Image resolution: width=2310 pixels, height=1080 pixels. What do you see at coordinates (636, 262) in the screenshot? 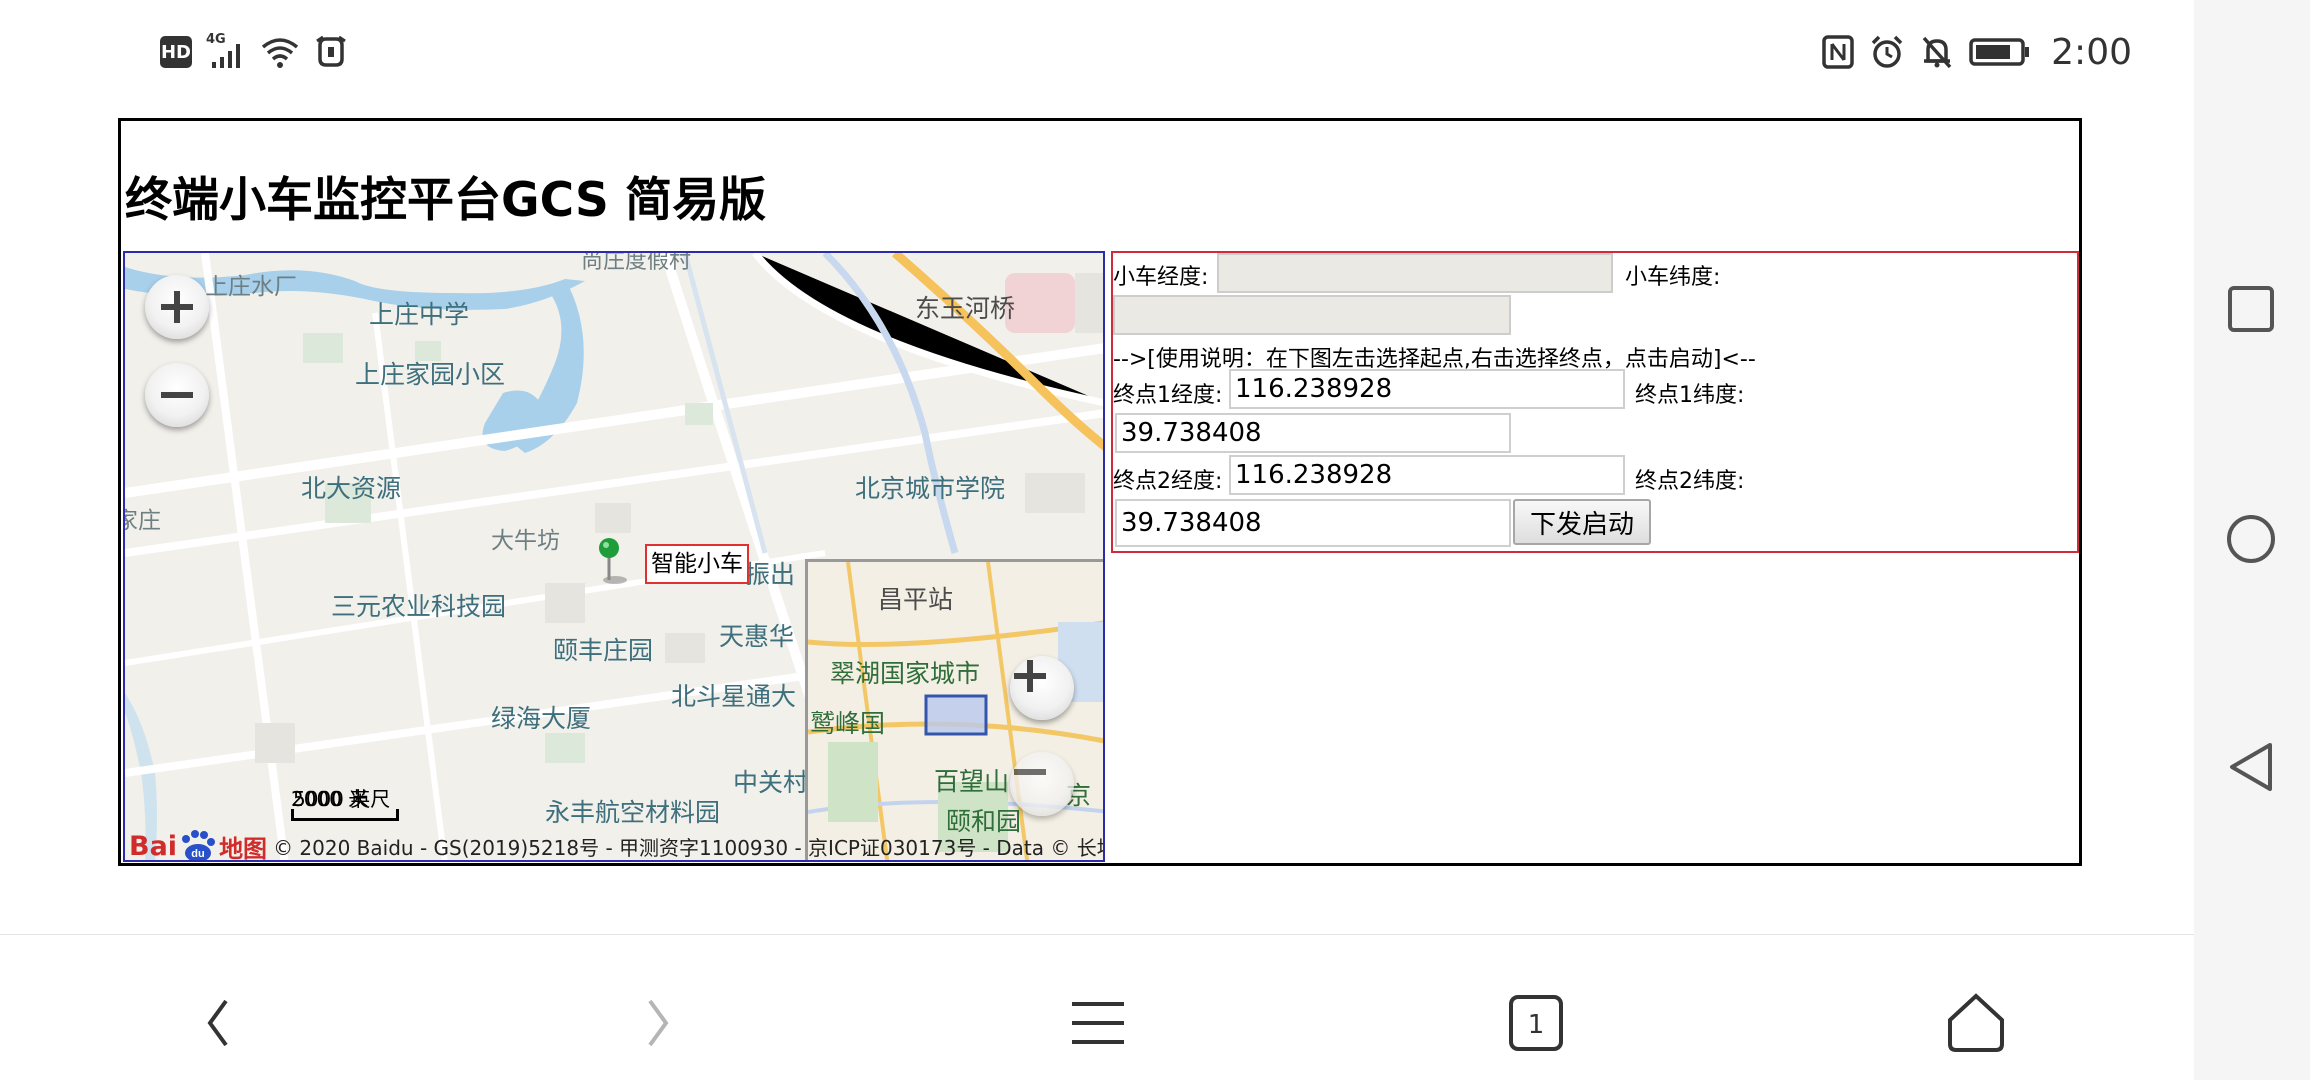
I see `map-label: 尚庄度假村` at bounding box center [636, 262].